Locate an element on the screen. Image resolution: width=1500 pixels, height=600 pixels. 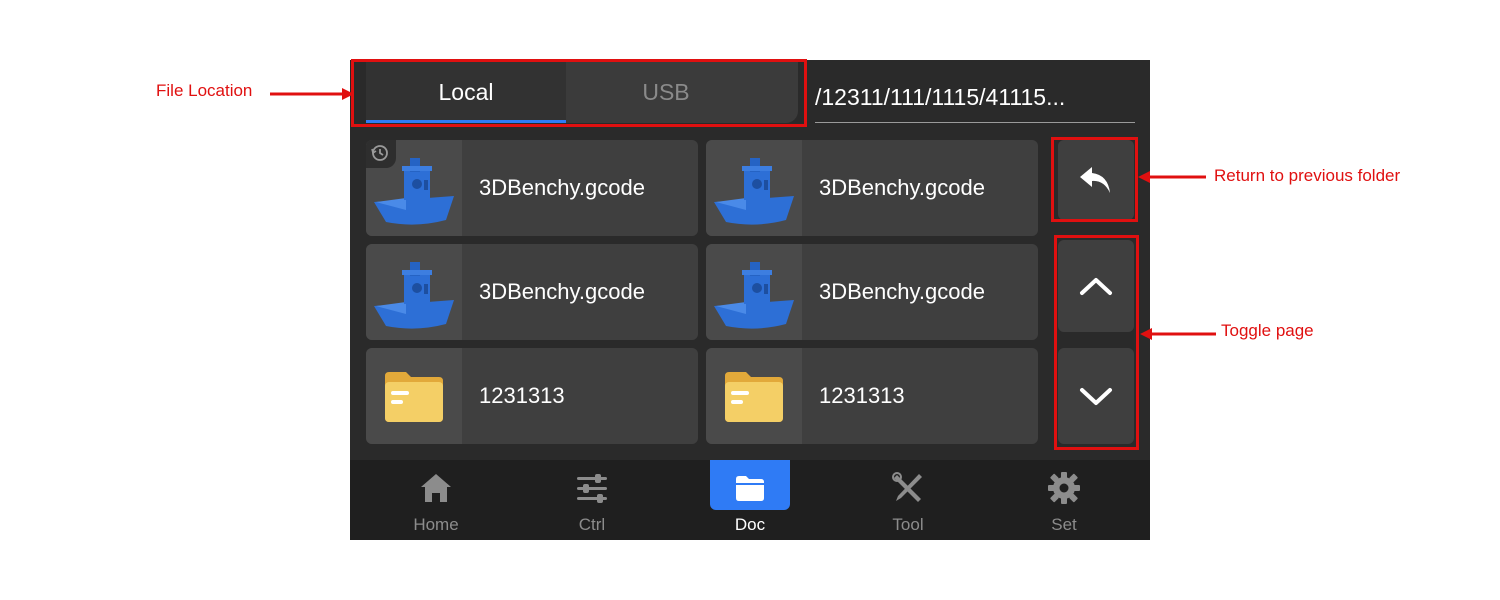
nav-ctrl-label: Ctrl is located at coordinates (592, 524).